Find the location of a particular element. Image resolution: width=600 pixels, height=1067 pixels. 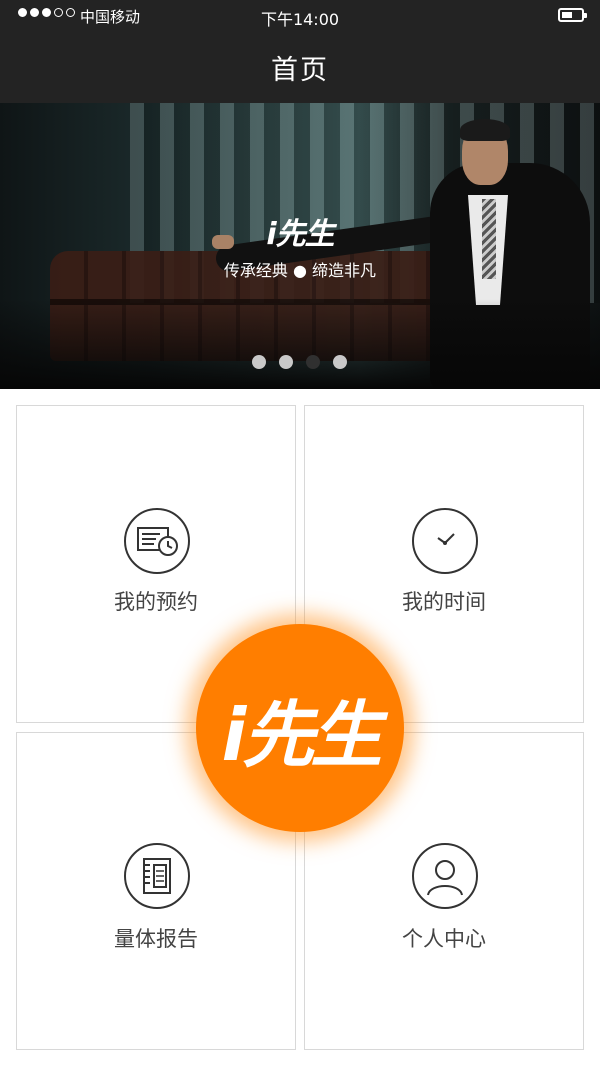

status-time: 下午14:00 is located at coordinates (300, 19).